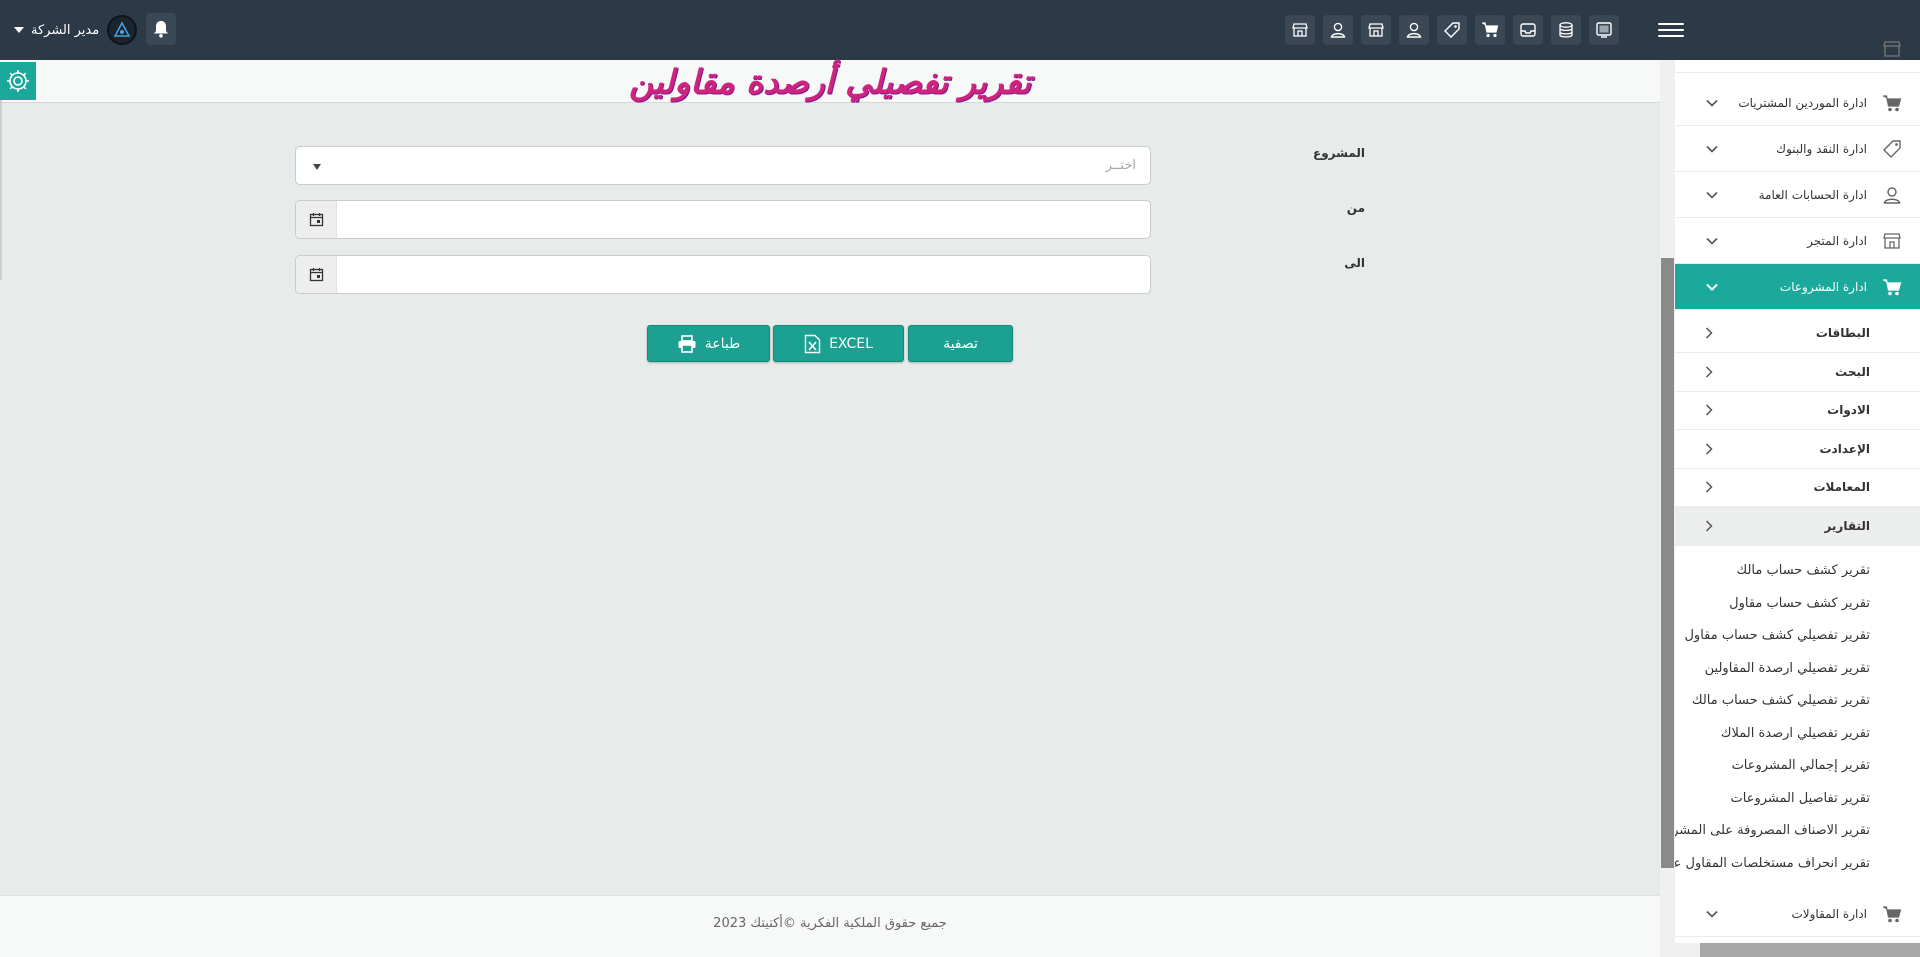  I want to click on sidebar-subitem-search: البحث, so click(1797, 372).